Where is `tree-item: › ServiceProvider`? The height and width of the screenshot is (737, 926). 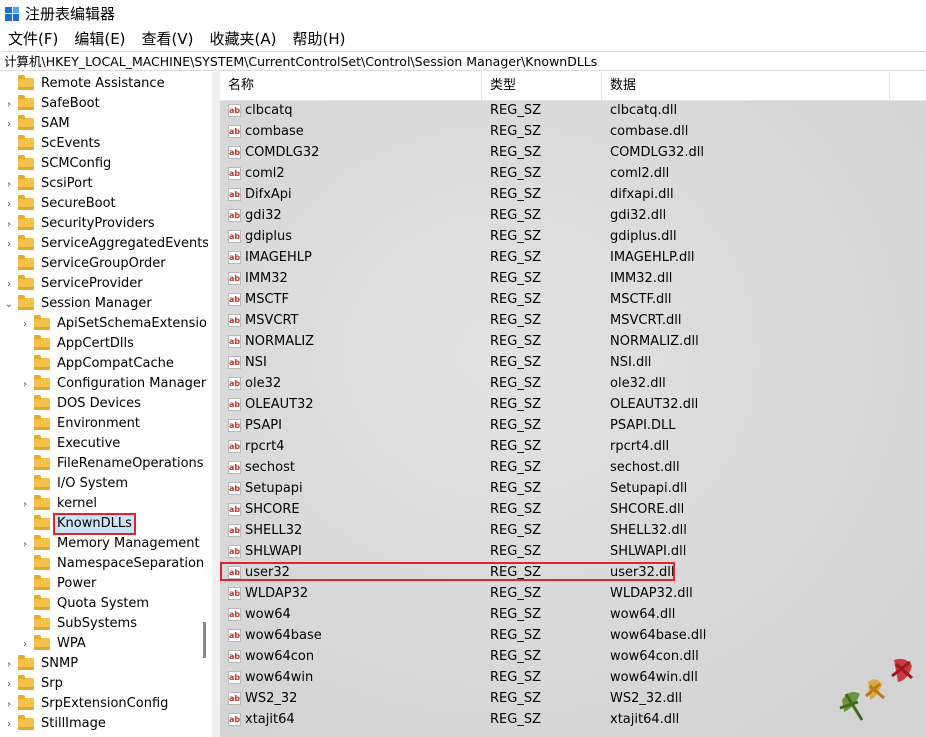 tree-item: › ServiceProvider is located at coordinates (74, 284).